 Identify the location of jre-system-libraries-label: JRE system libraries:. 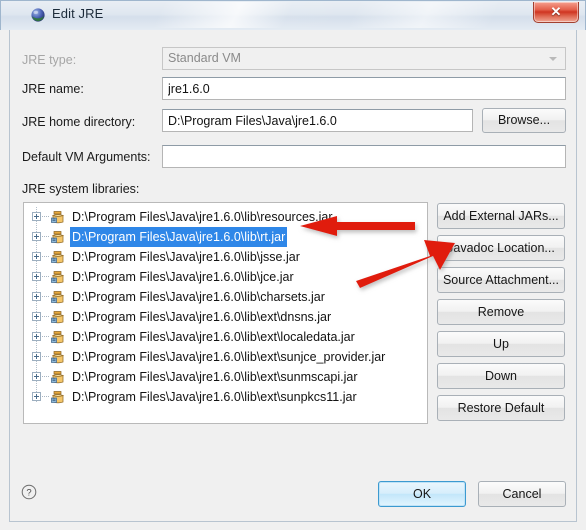
(81, 189).